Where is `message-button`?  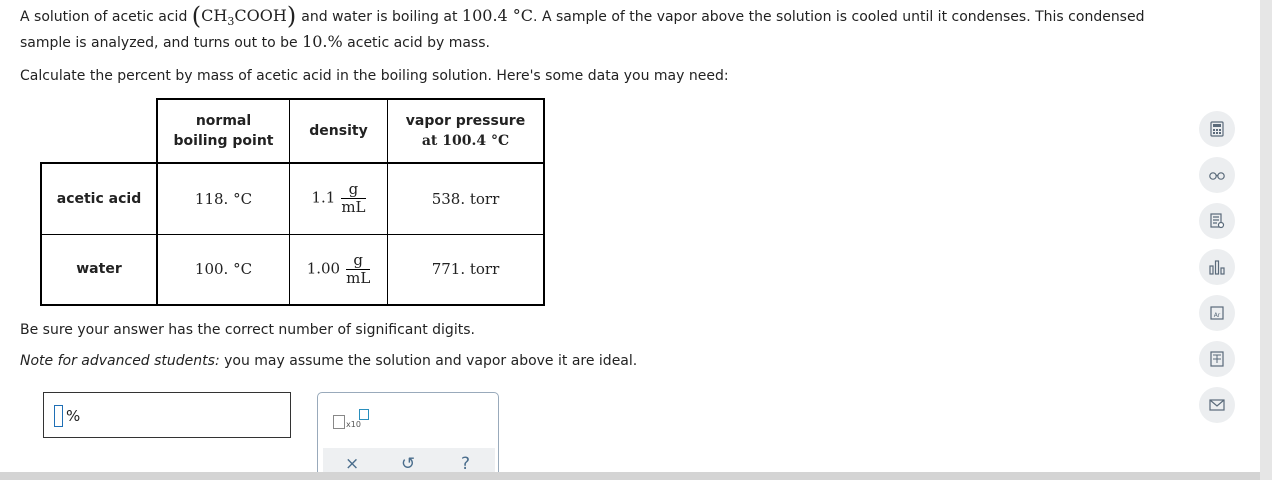
message-button is located at coordinates (1217, 405).